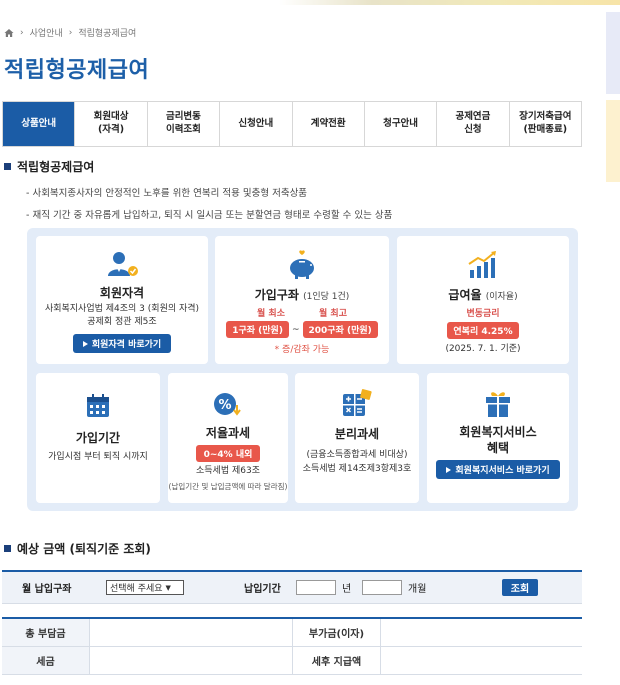 The width and height of the screenshot is (620, 685). Describe the element at coordinates (46, 632) in the screenshot. I see `total-burden-label: 총 부담금` at that location.